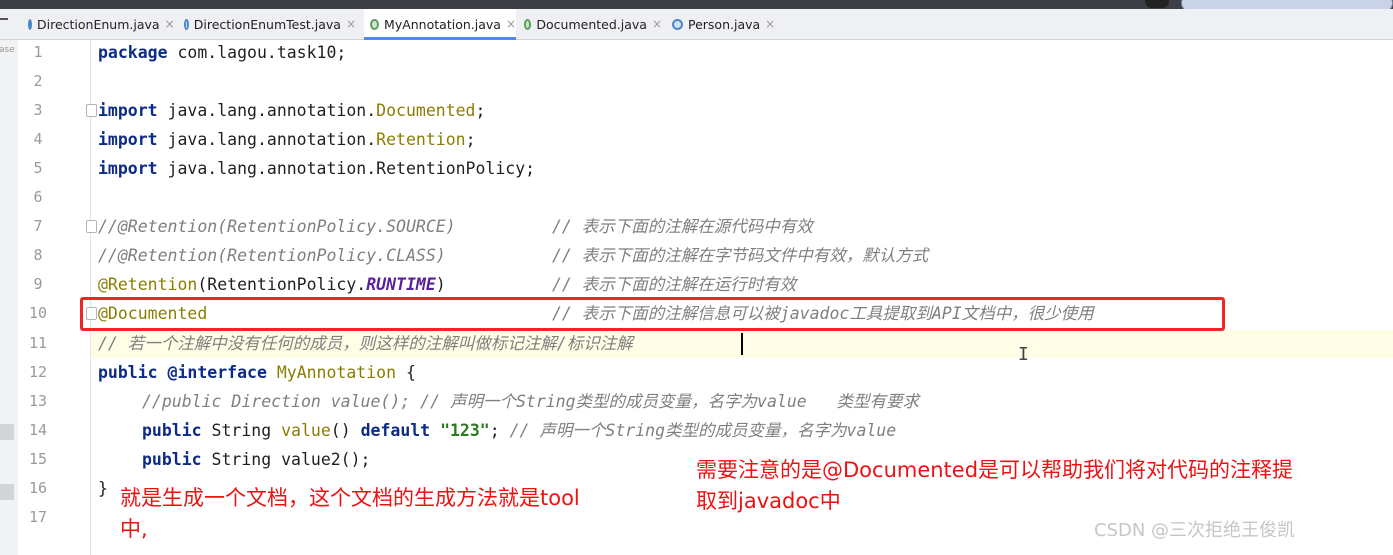 The image size is (1393, 555). Describe the element at coordinates (346, 168) in the screenshot. I see `code-text: java.lang.annotation.RetentionPolicy;` at that location.